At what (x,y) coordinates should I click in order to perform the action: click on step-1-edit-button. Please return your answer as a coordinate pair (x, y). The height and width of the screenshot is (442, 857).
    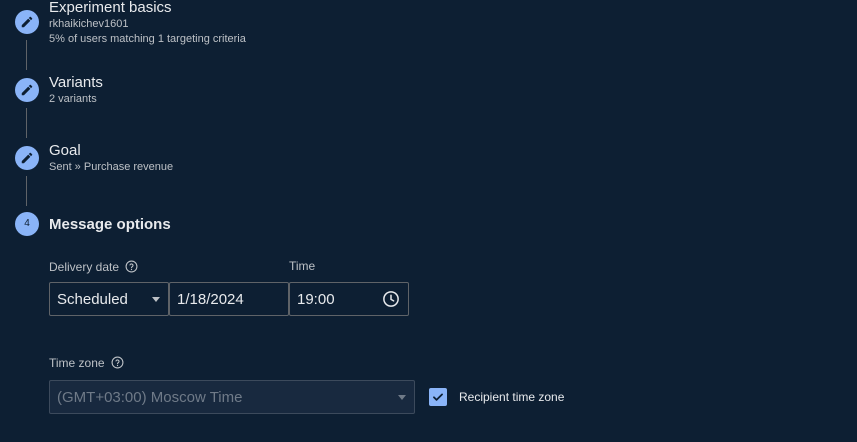
    Looking at the image, I should click on (27, 22).